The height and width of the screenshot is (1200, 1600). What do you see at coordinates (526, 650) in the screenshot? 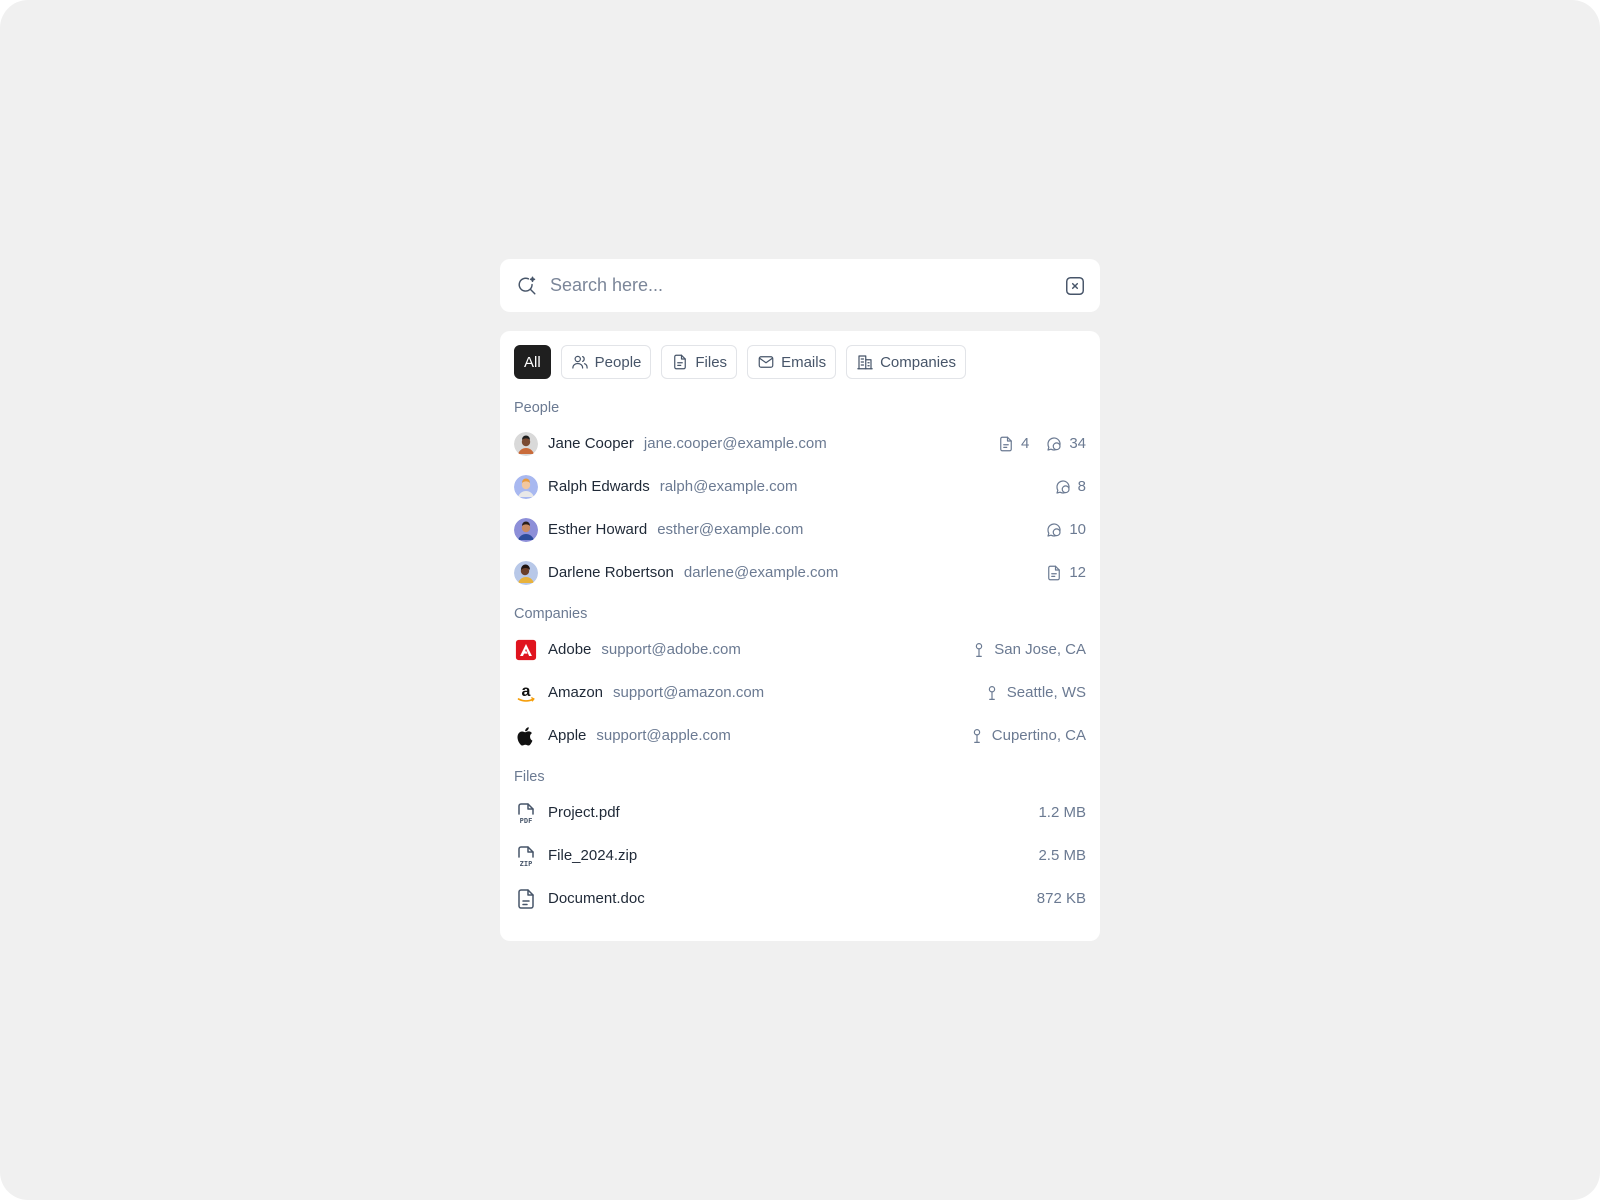
I see `adobe-logo-icon` at bounding box center [526, 650].